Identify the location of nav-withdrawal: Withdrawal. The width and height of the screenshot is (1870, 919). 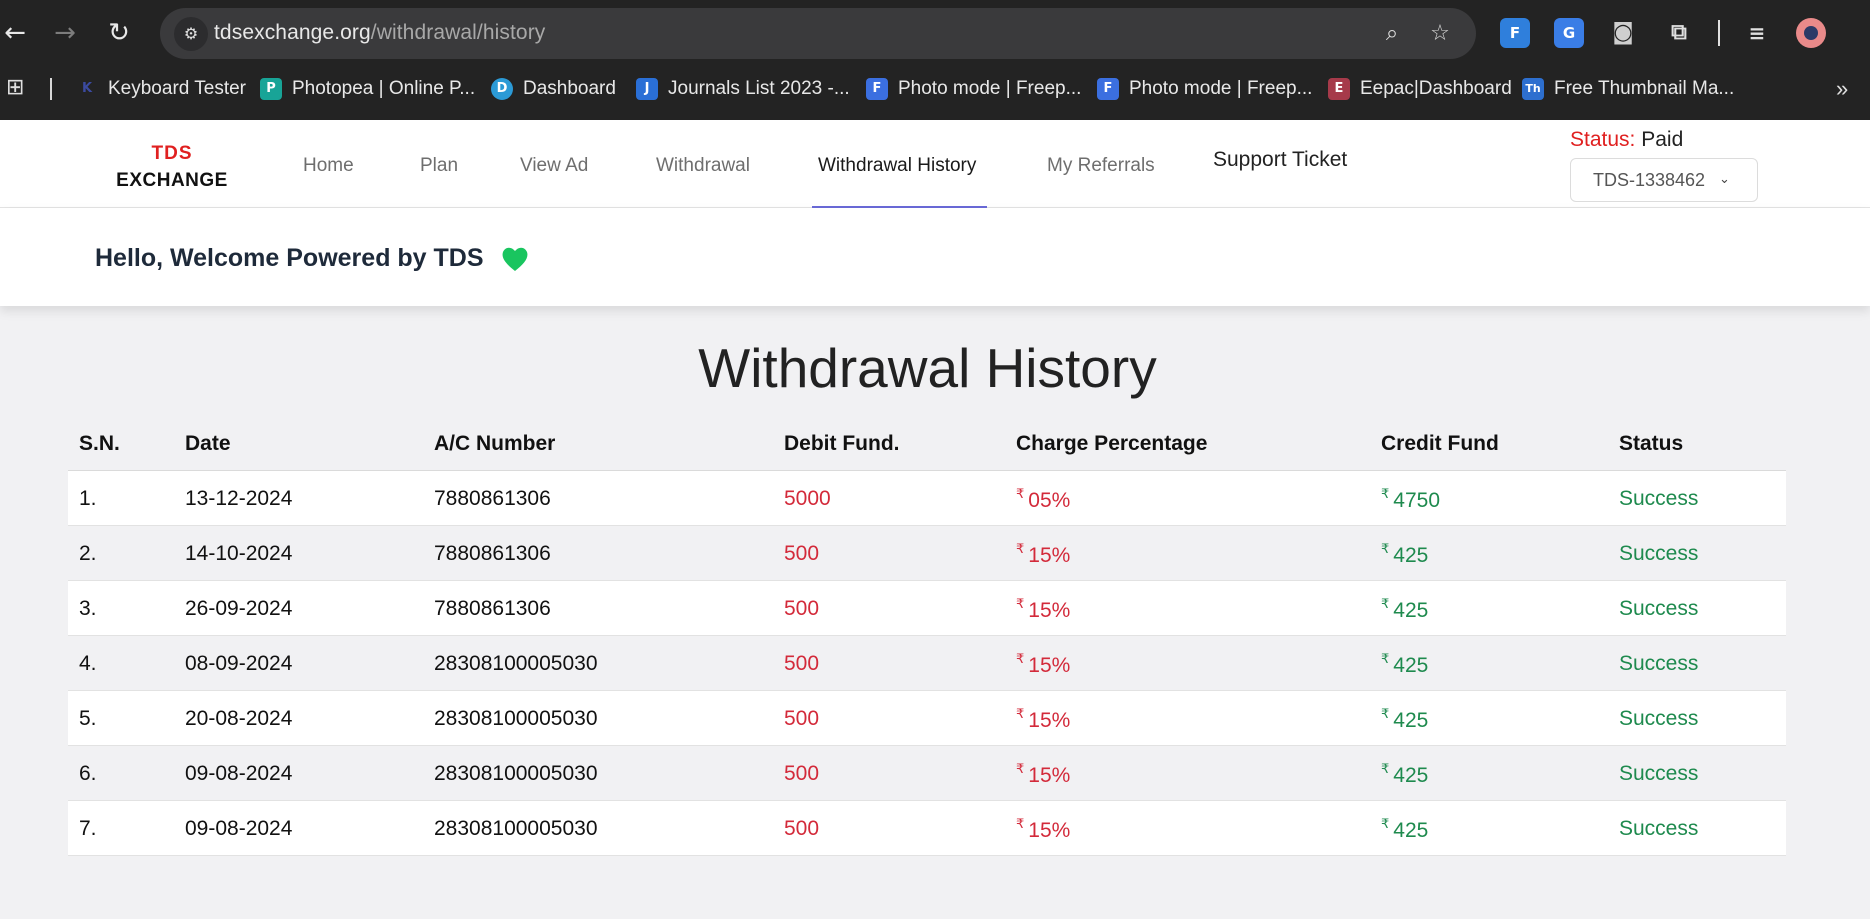
(703, 166).